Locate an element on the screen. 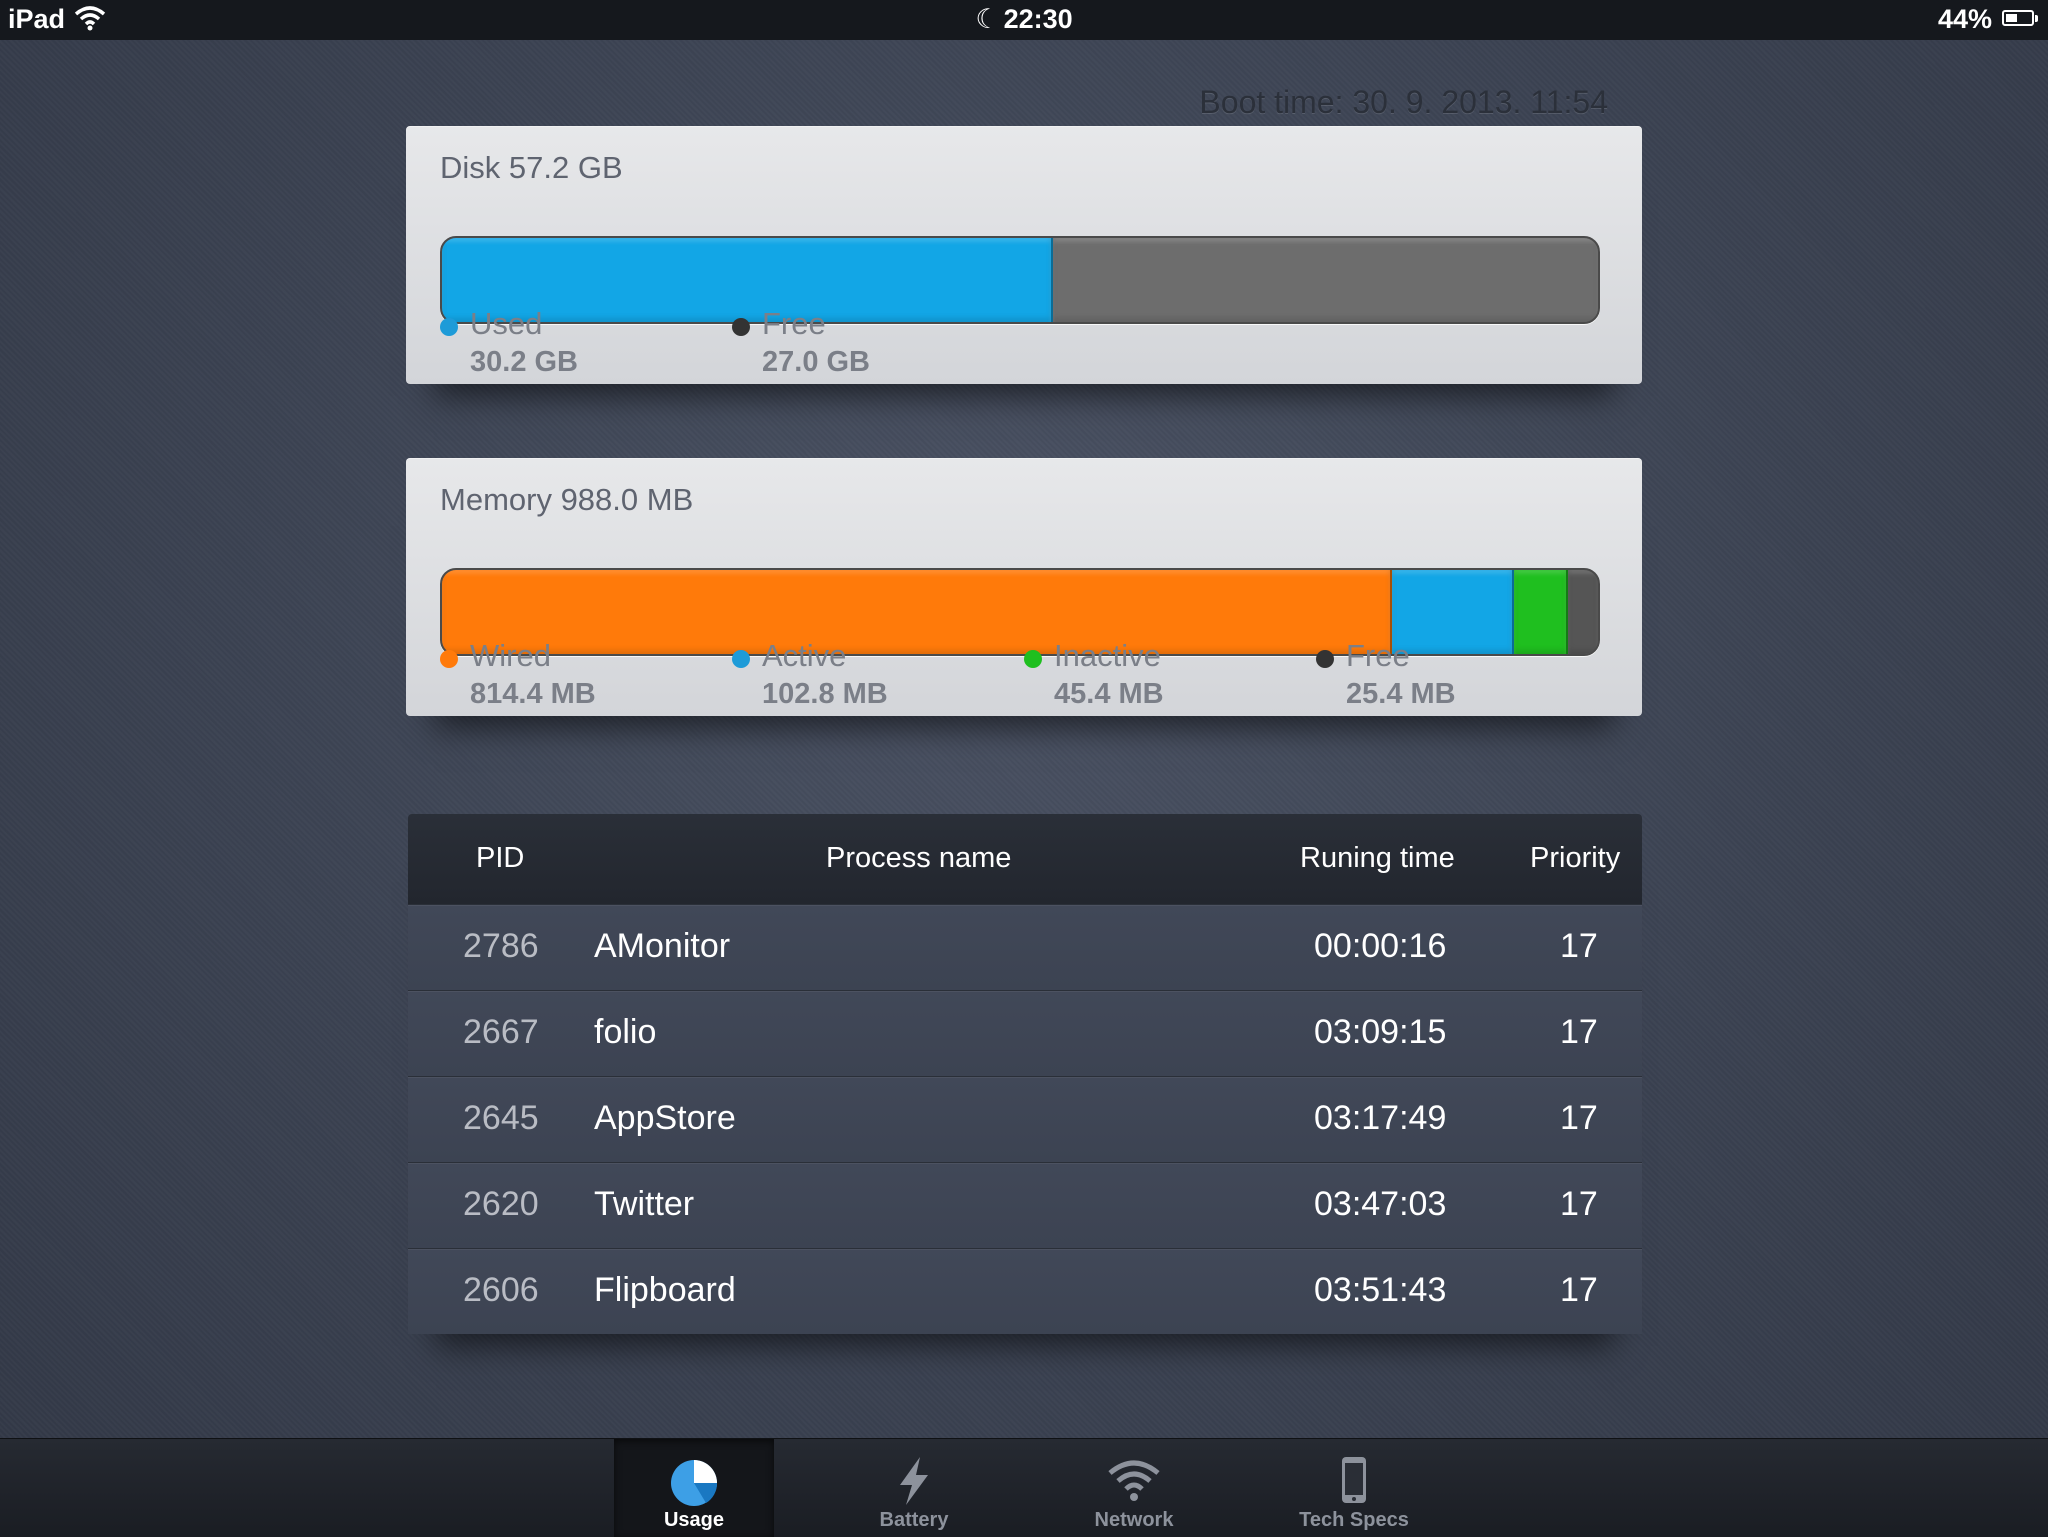  legend-value: 45.4 MB is located at coordinates (1109, 694).